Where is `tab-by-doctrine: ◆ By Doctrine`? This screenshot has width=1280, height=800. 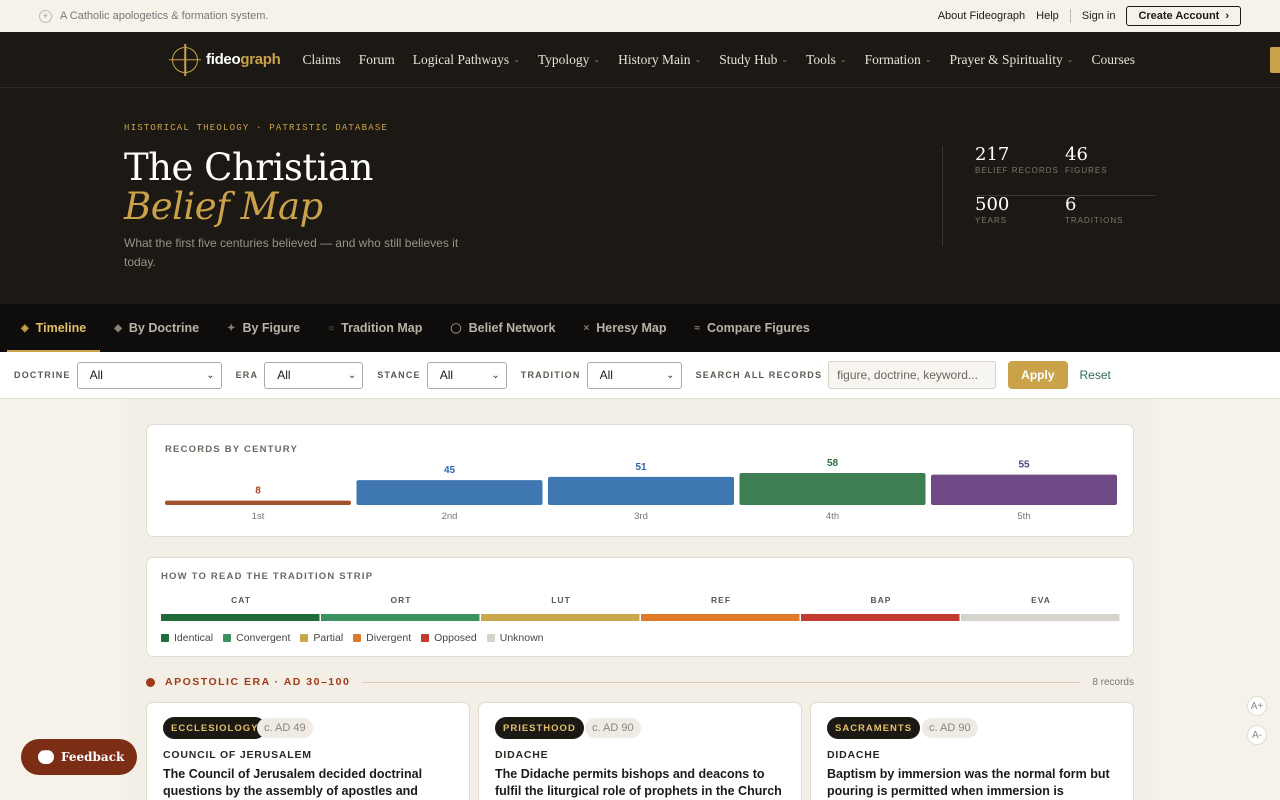 tab-by-doctrine: ◆ By Doctrine is located at coordinates (156, 328).